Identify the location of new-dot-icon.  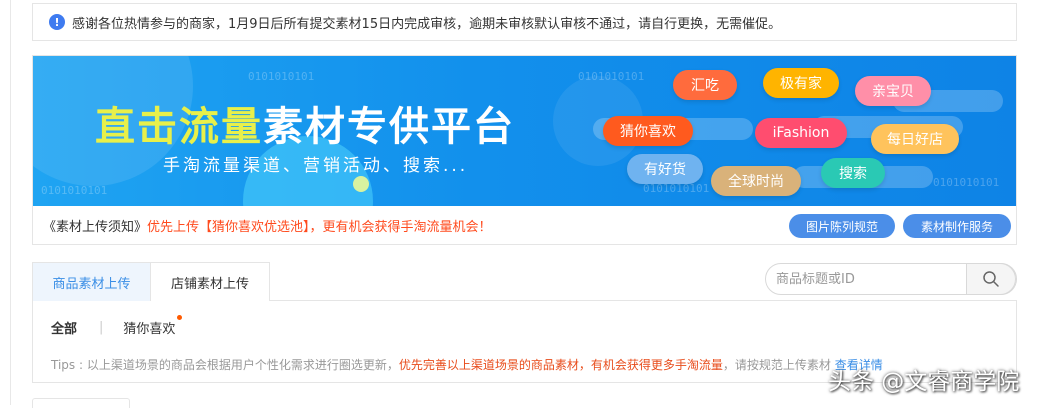
(180, 317).